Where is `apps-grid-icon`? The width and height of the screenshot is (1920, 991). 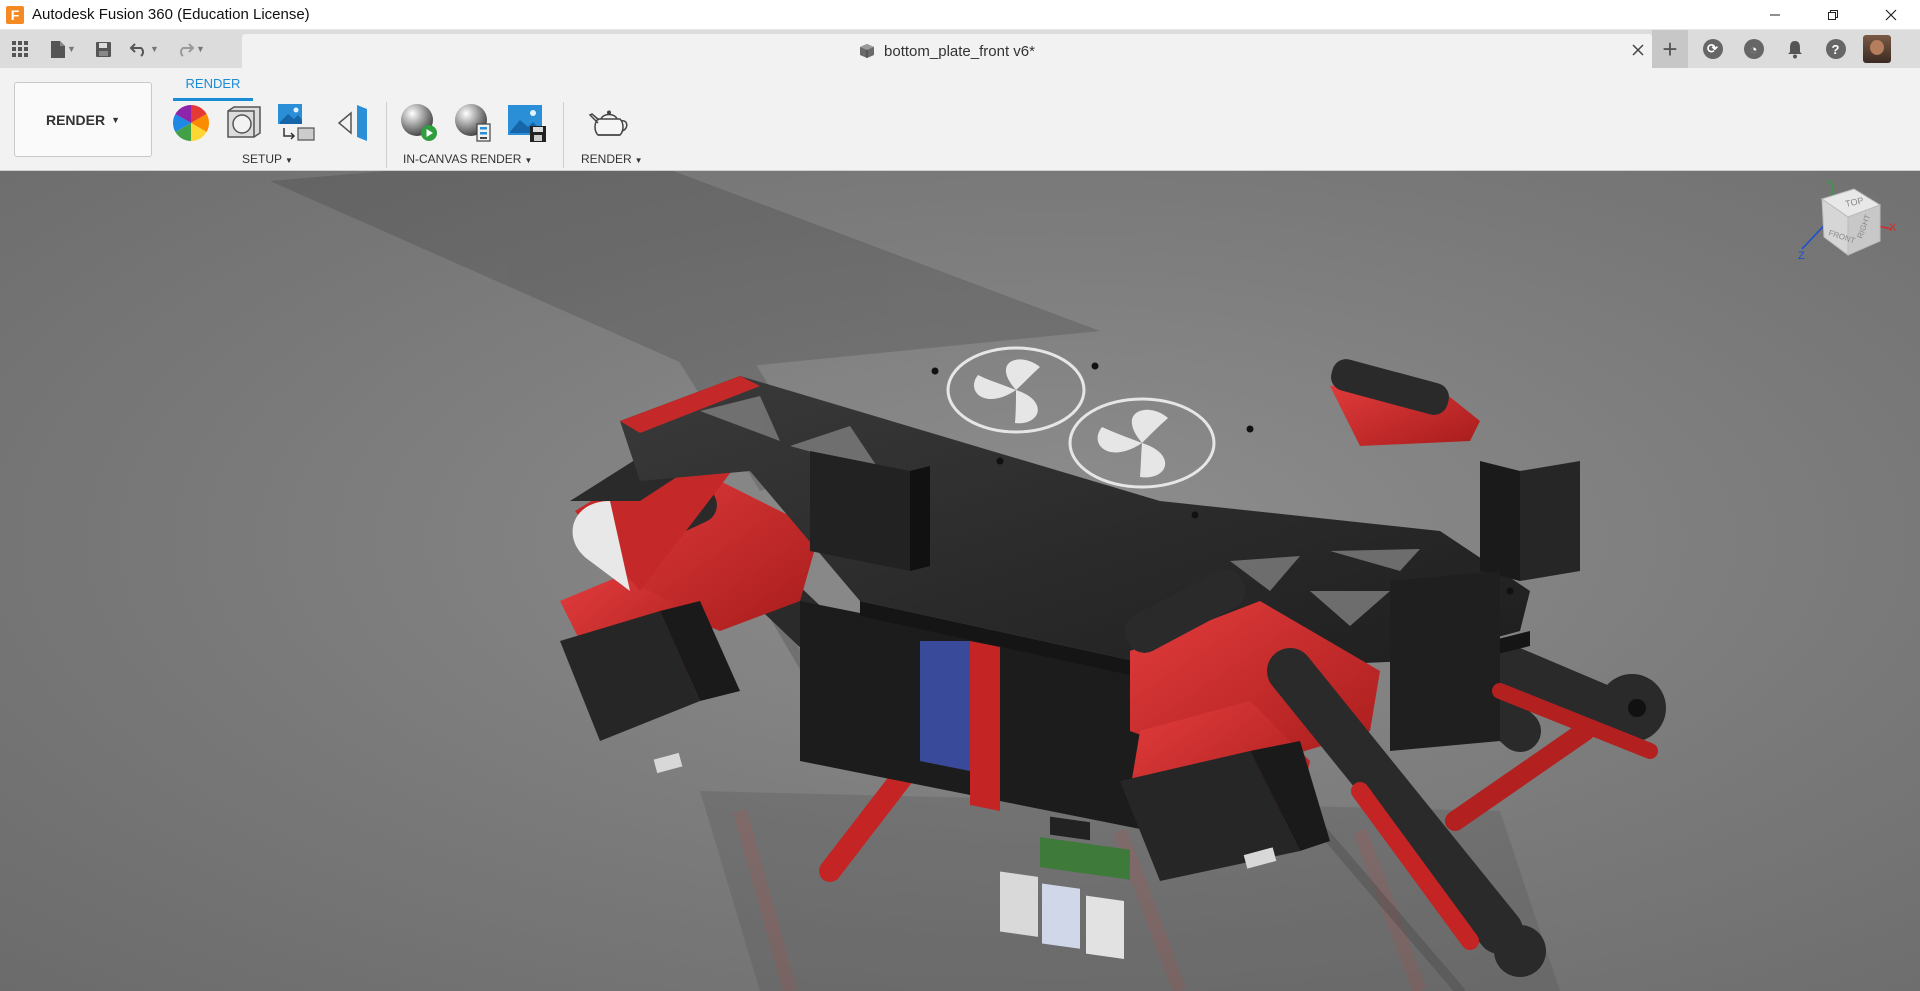
apps-grid-icon is located at coordinates (20, 49).